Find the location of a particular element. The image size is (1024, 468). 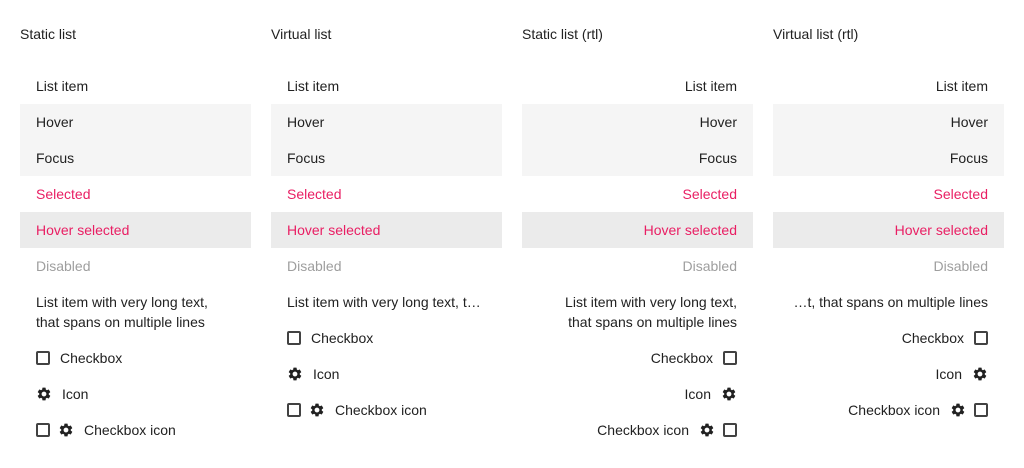

column-title: Virtual list is located at coordinates (301, 34).